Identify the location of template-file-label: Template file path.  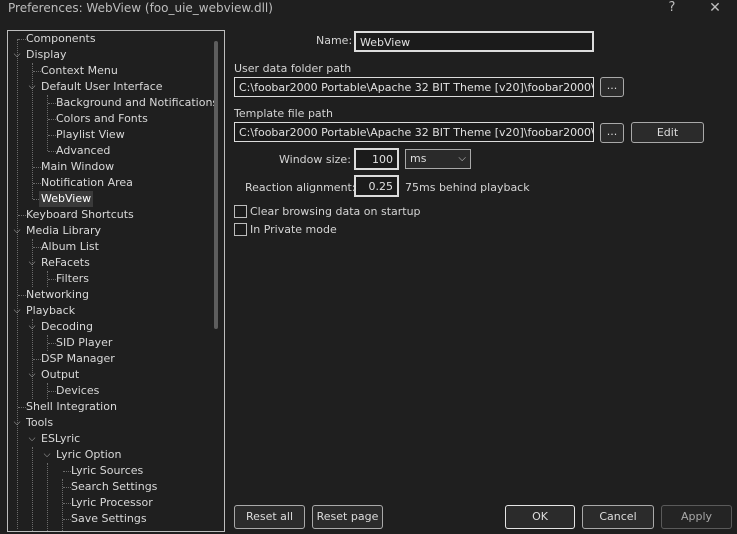
(283, 113).